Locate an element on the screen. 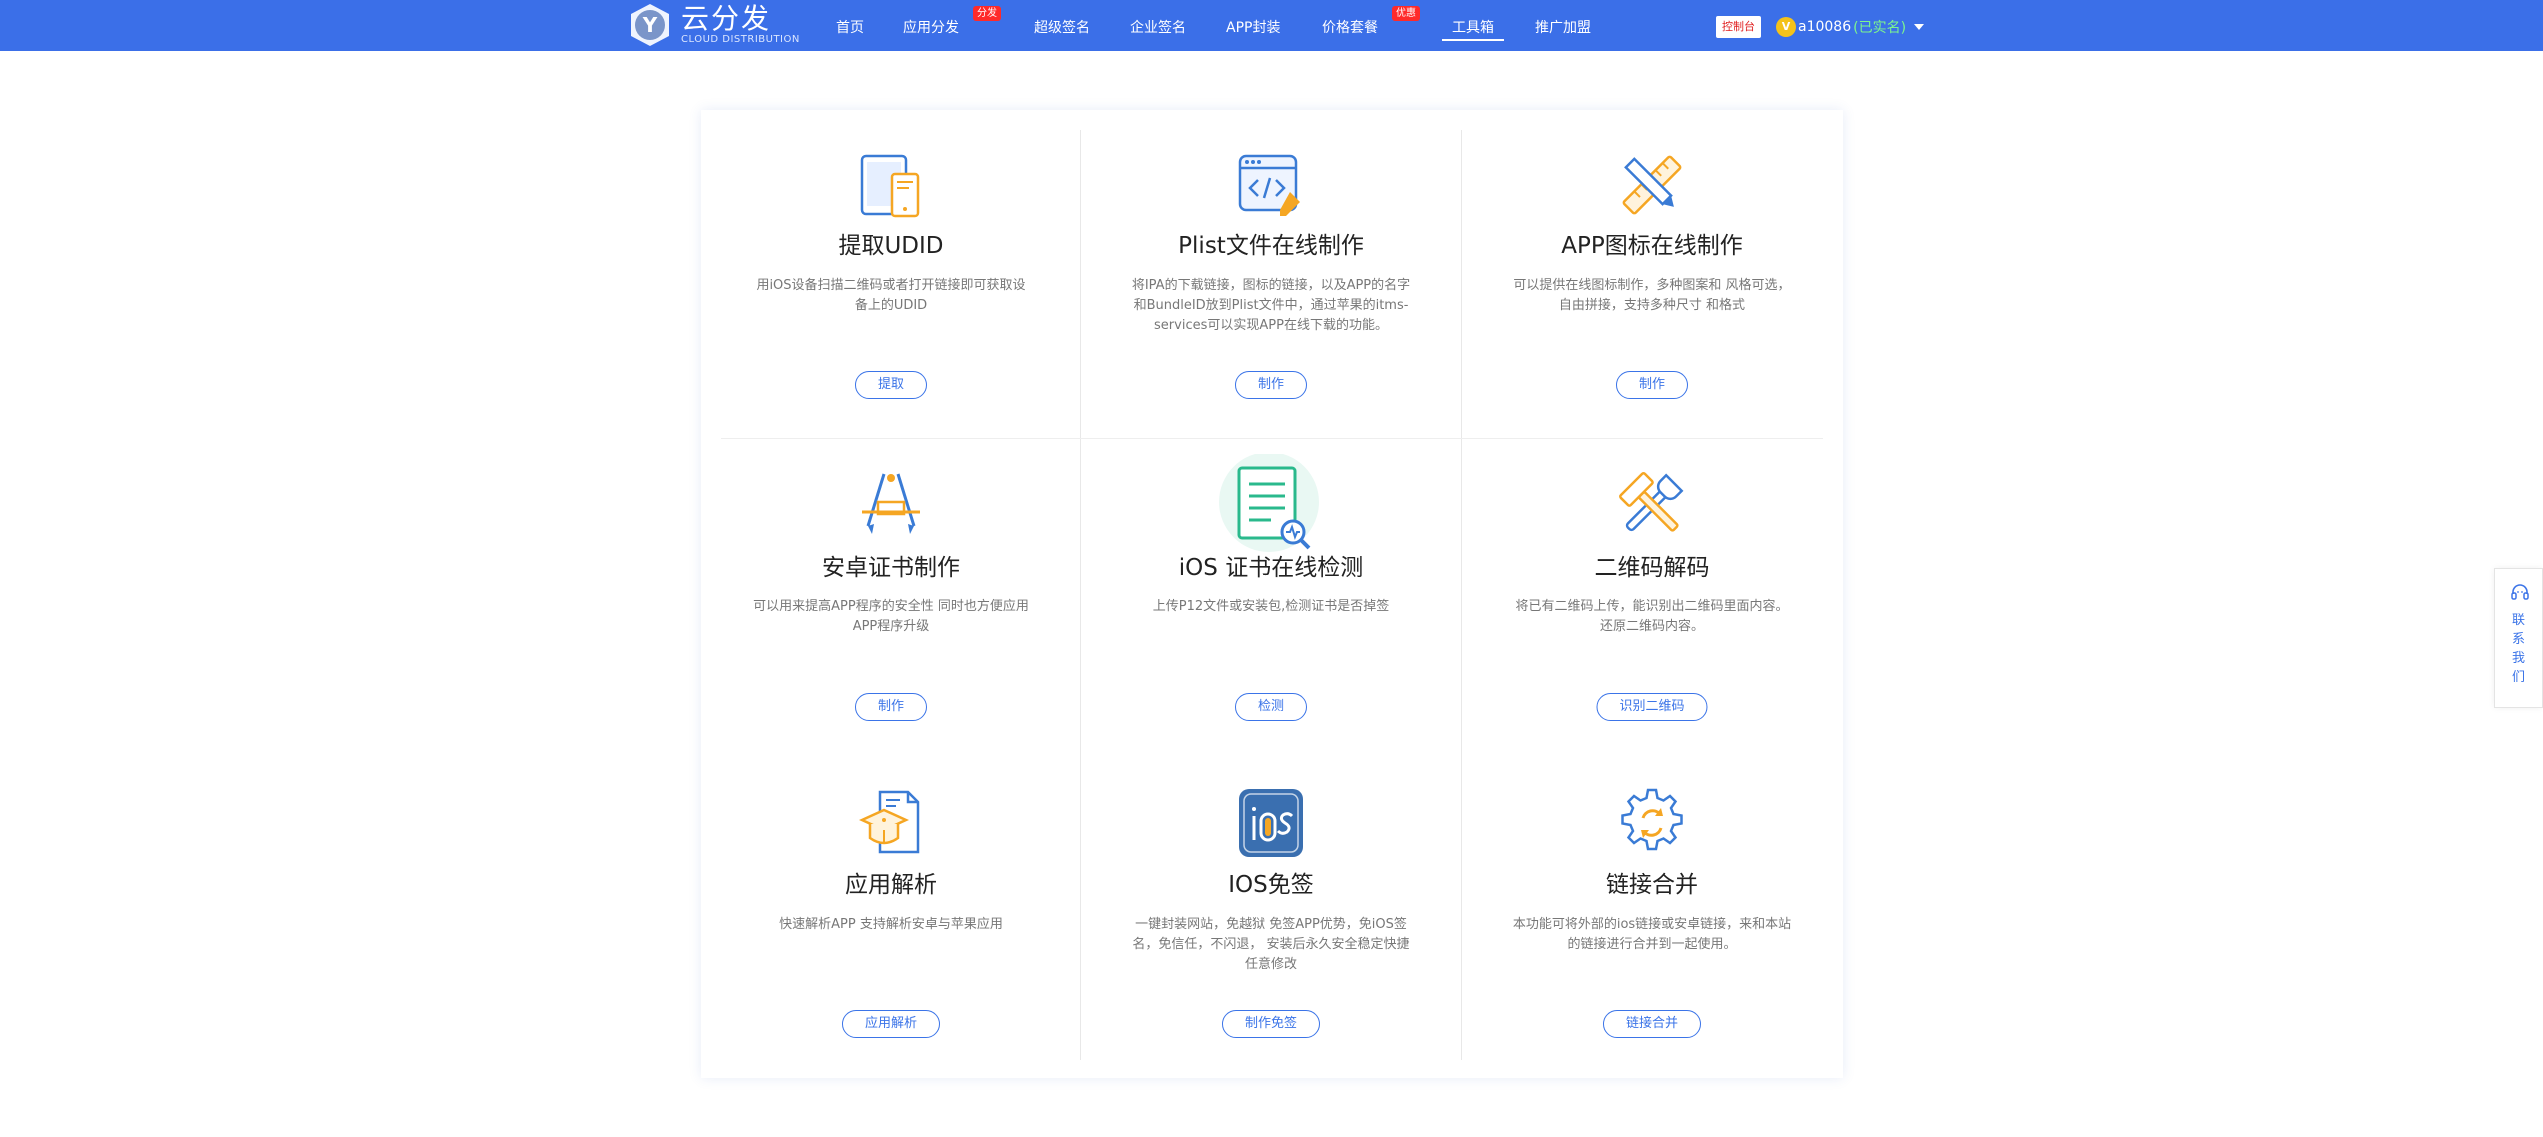 Image resolution: width=2543 pixels, height=1137 pixels. tool-description: 本功能可将外部的ios链接或安卓链接，来和本站的链接进行合并到一起使用。 is located at coordinates (1652, 934).